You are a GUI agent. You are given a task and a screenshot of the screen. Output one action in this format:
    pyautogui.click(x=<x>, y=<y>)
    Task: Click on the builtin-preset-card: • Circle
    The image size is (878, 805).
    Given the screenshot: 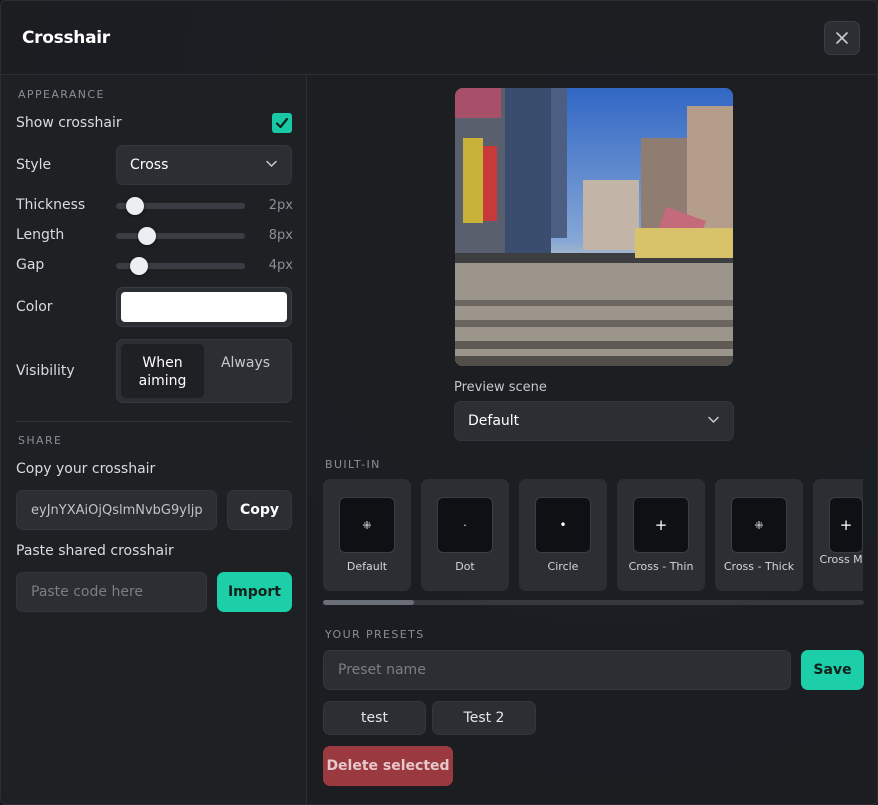 What is the action you would take?
    pyautogui.click(x=563, y=535)
    